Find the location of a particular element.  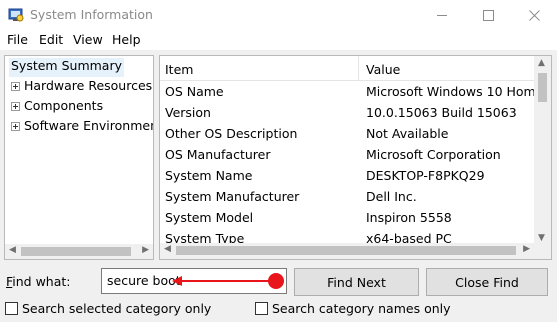

table-row: Other OS Description Not Available is located at coordinates (347, 133).